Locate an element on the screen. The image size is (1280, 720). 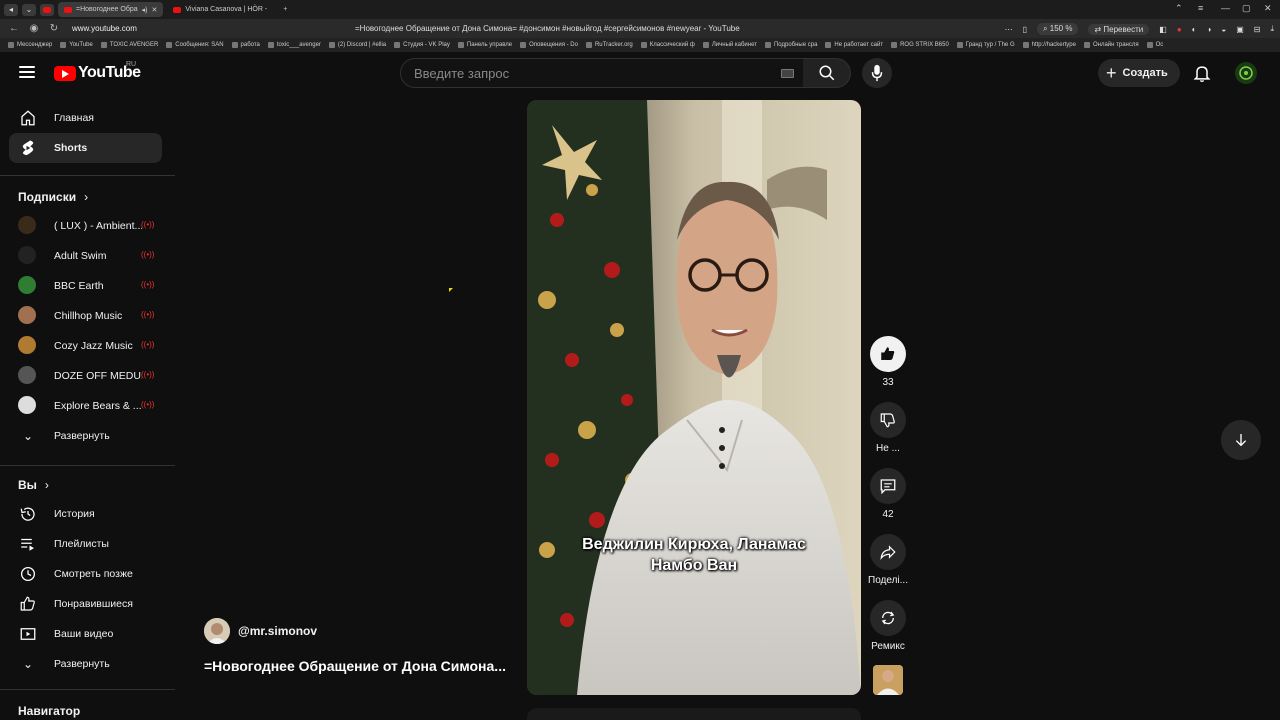
subtitle-line: Веджилин Кирюха, Ланамас is located at coordinates (694, 544).